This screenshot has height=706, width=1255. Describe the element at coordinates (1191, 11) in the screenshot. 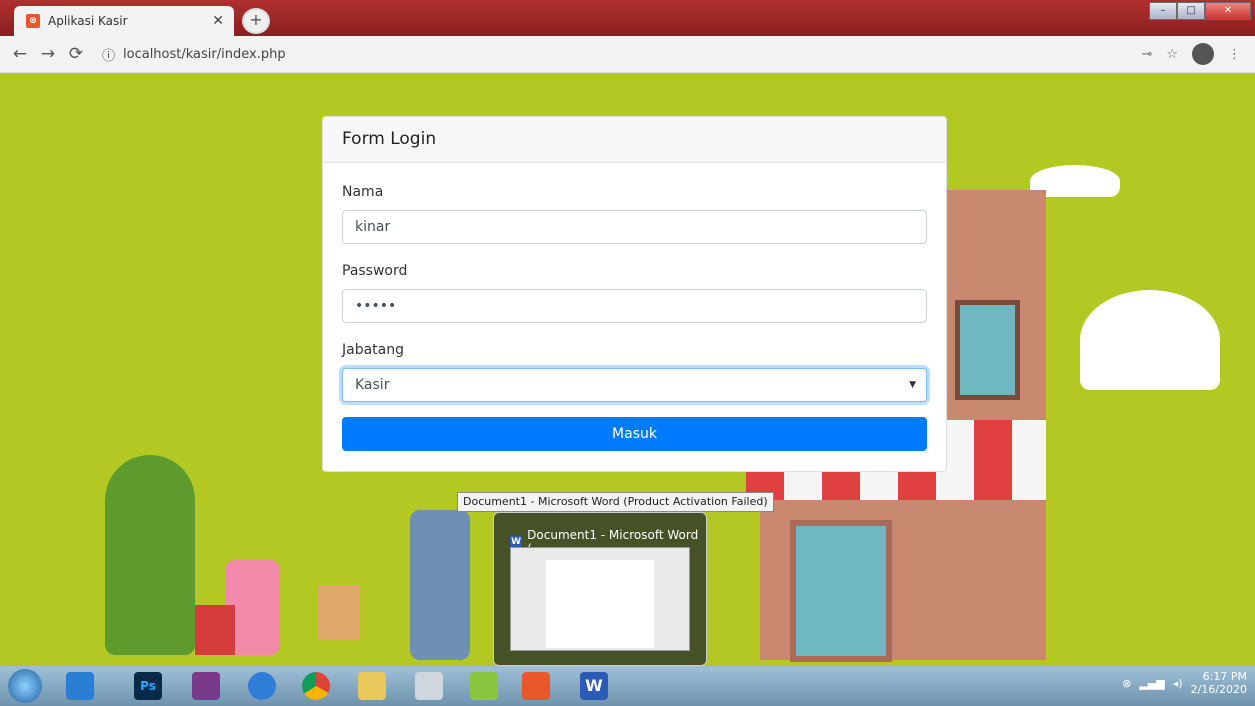

I see `maximize-button: □` at that location.